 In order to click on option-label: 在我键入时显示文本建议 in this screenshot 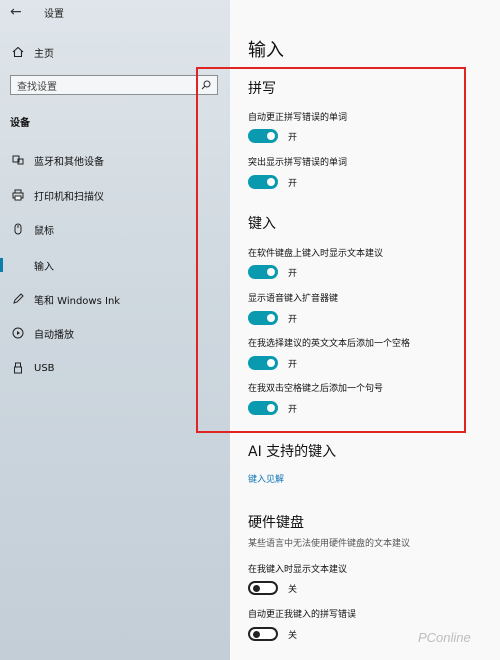, I will do `click(298, 570)`.